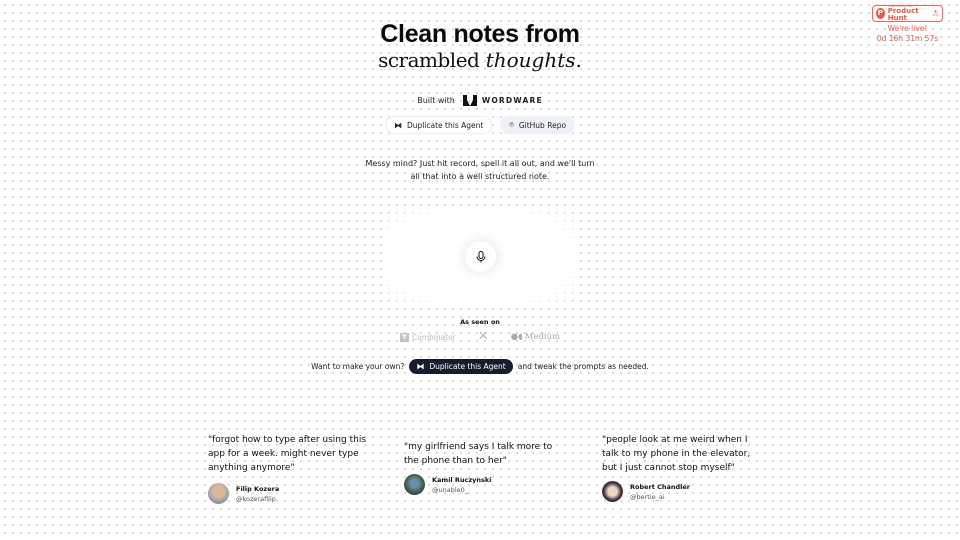 Image resolution: width=960 pixels, height=540 pixels. What do you see at coordinates (461, 490) in the screenshot?
I see `author-handle: @unable0_` at bounding box center [461, 490].